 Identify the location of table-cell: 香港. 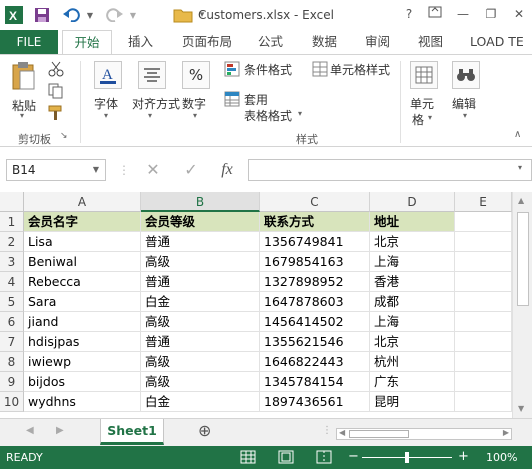
(412, 282).